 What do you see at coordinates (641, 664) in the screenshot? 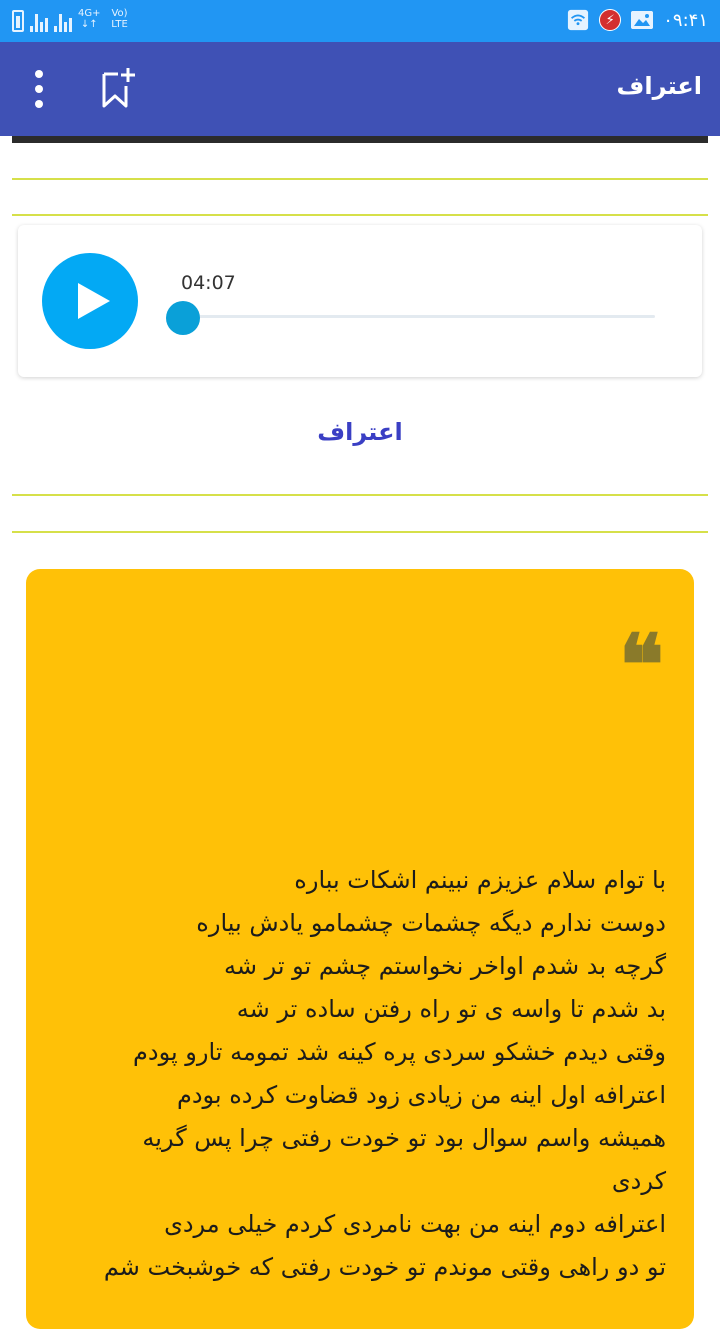
I see `quote-mark-icon: ❝` at bounding box center [641, 664].